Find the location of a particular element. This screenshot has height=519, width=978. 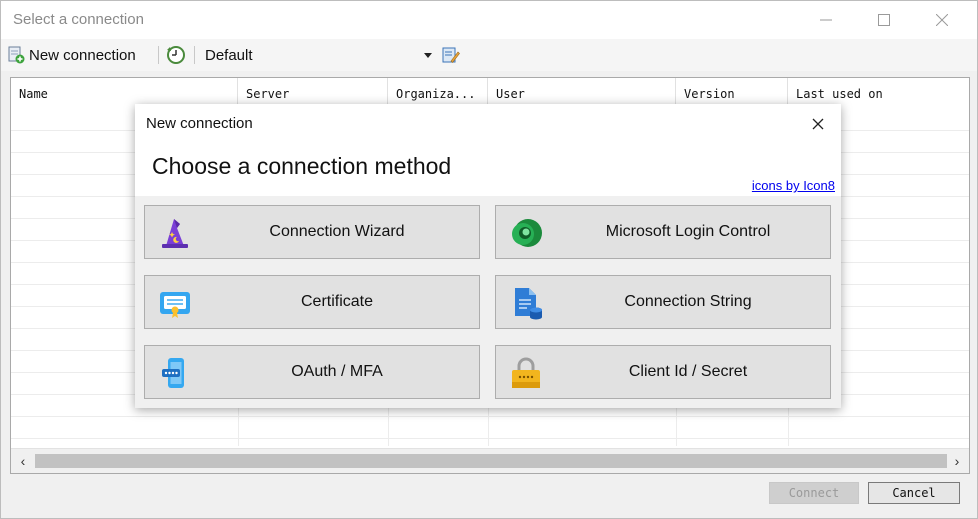

connect-button: Connect is located at coordinates (814, 493).